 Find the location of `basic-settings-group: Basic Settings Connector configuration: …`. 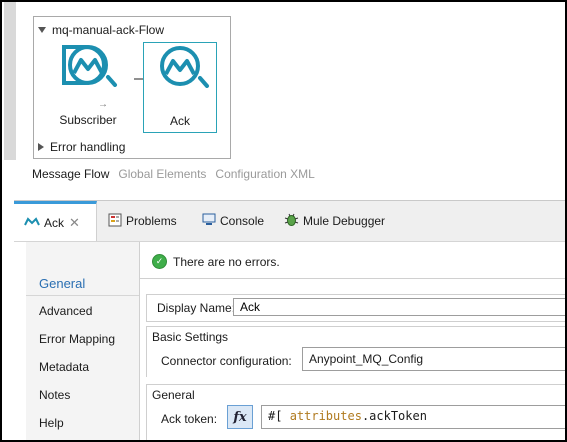

basic-settings-group: Basic Settings Connector configuration: … is located at coordinates (355, 351).